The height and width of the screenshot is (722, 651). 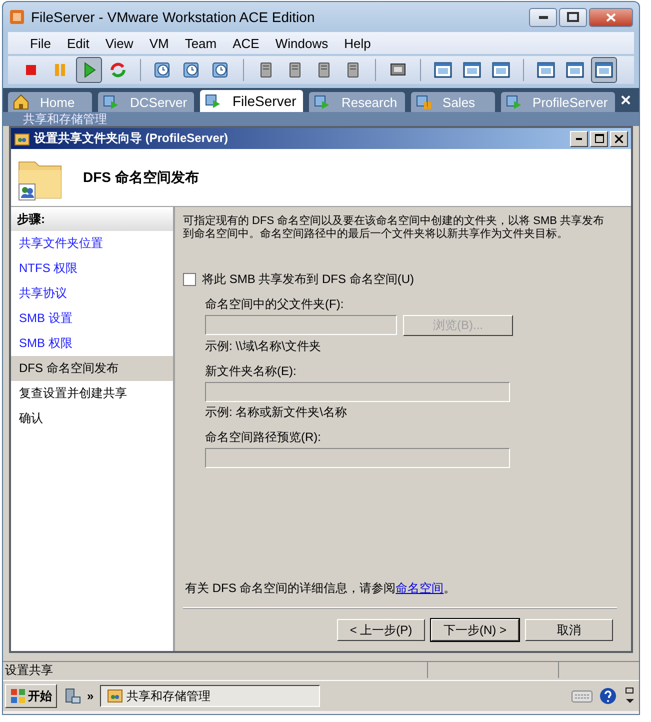 I want to click on example-text: 示例: \\域\名称\文件夹, so click(x=263, y=346).